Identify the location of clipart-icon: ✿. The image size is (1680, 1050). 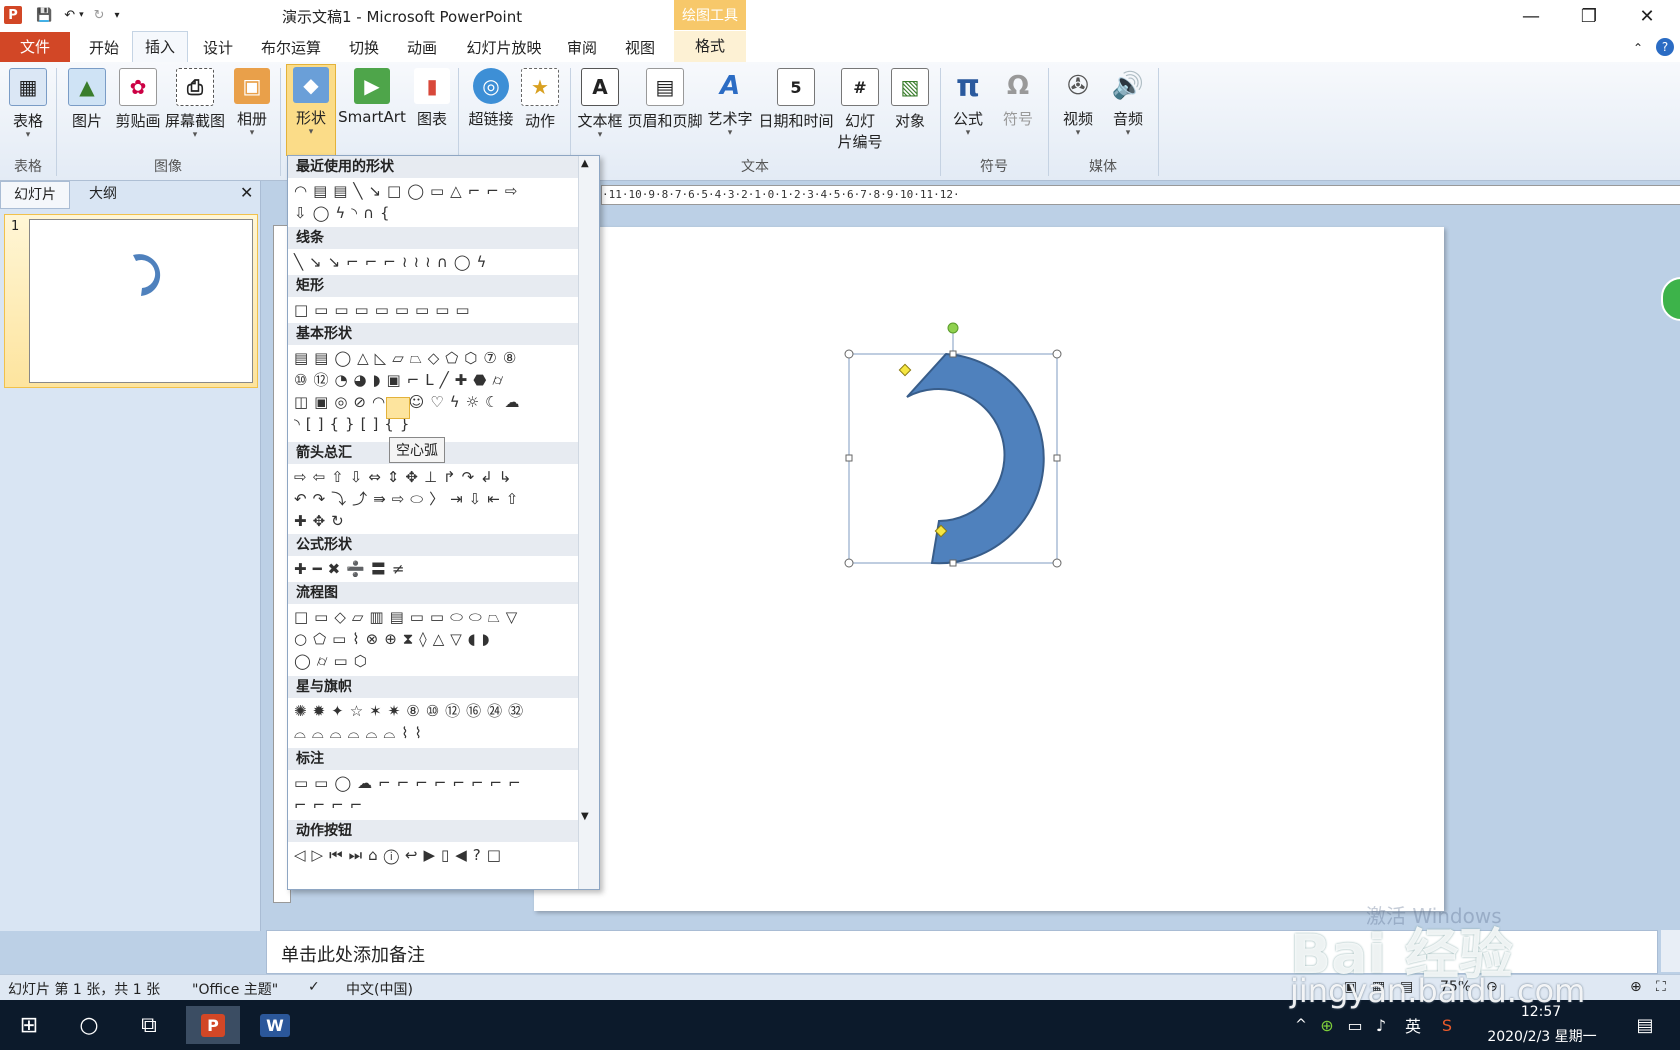
(138, 87).